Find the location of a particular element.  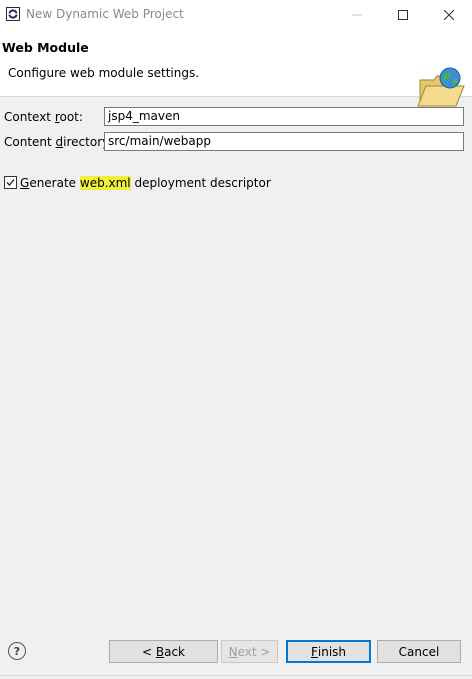

maximize-icon is located at coordinates (403, 15).